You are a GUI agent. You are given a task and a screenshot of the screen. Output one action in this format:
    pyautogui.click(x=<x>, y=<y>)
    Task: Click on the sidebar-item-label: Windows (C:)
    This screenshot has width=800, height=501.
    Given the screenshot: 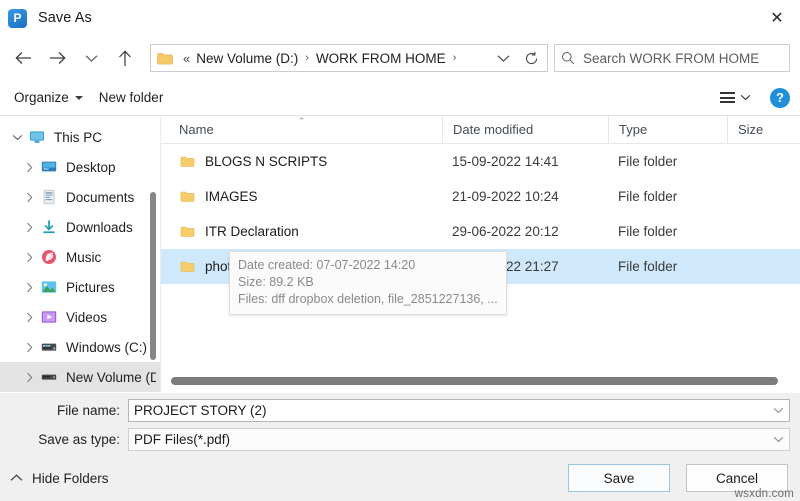 What is the action you would take?
    pyautogui.click(x=107, y=347)
    